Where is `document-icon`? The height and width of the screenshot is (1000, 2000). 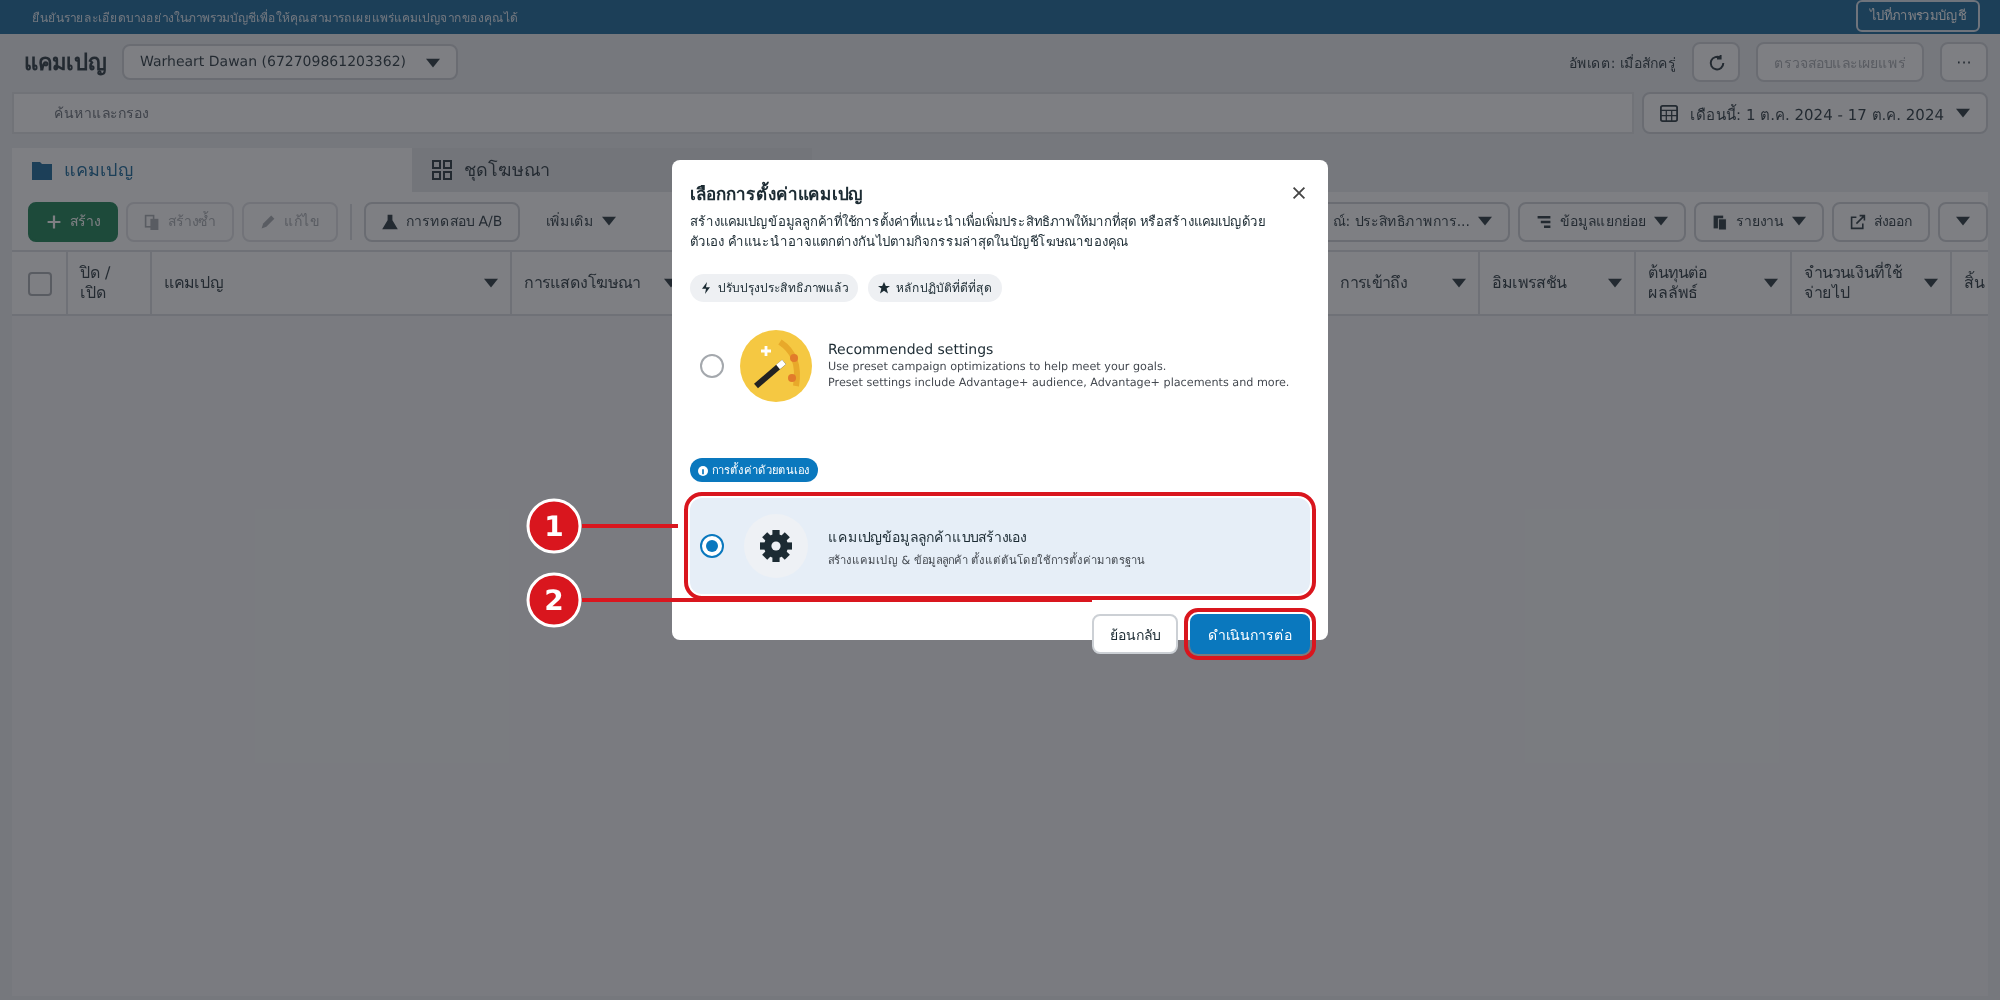
document-icon is located at coordinates (1720, 221).